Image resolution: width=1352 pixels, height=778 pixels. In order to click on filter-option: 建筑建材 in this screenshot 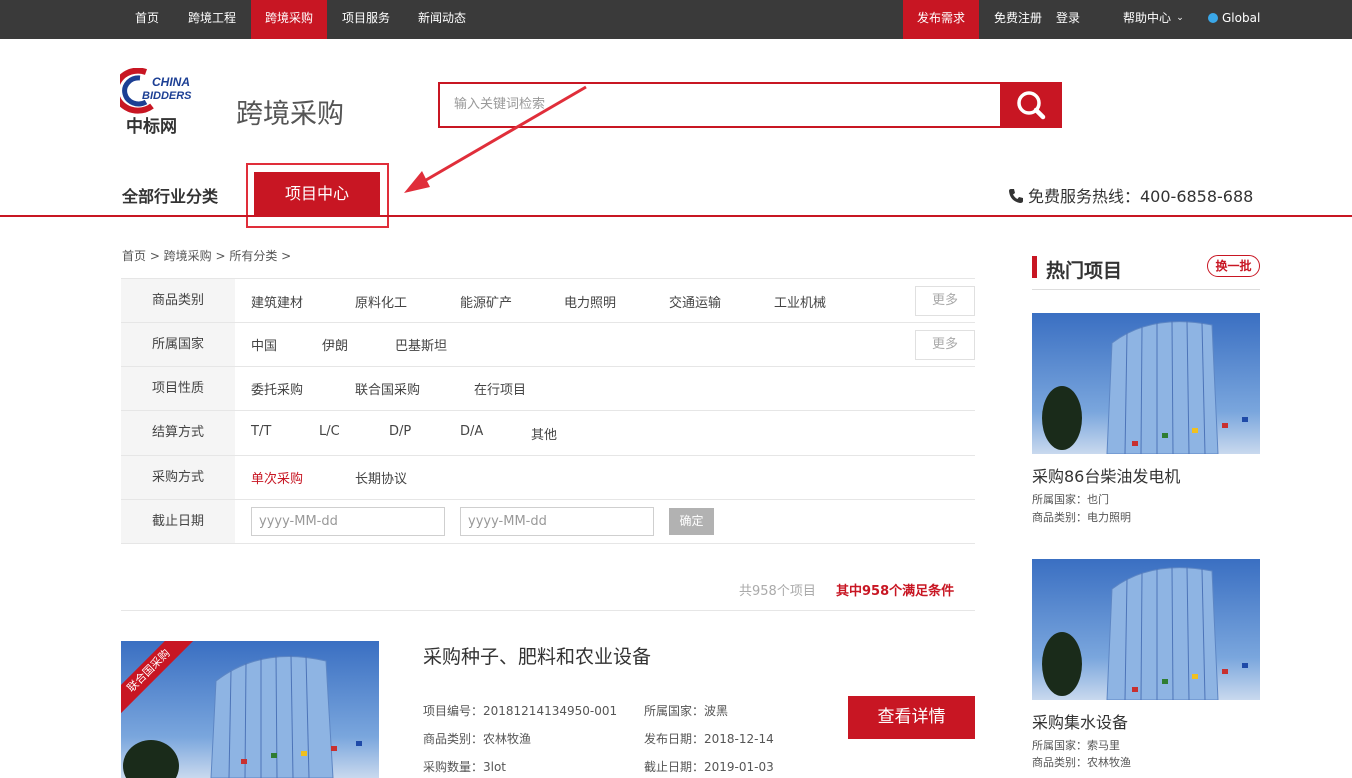, I will do `click(277, 301)`.